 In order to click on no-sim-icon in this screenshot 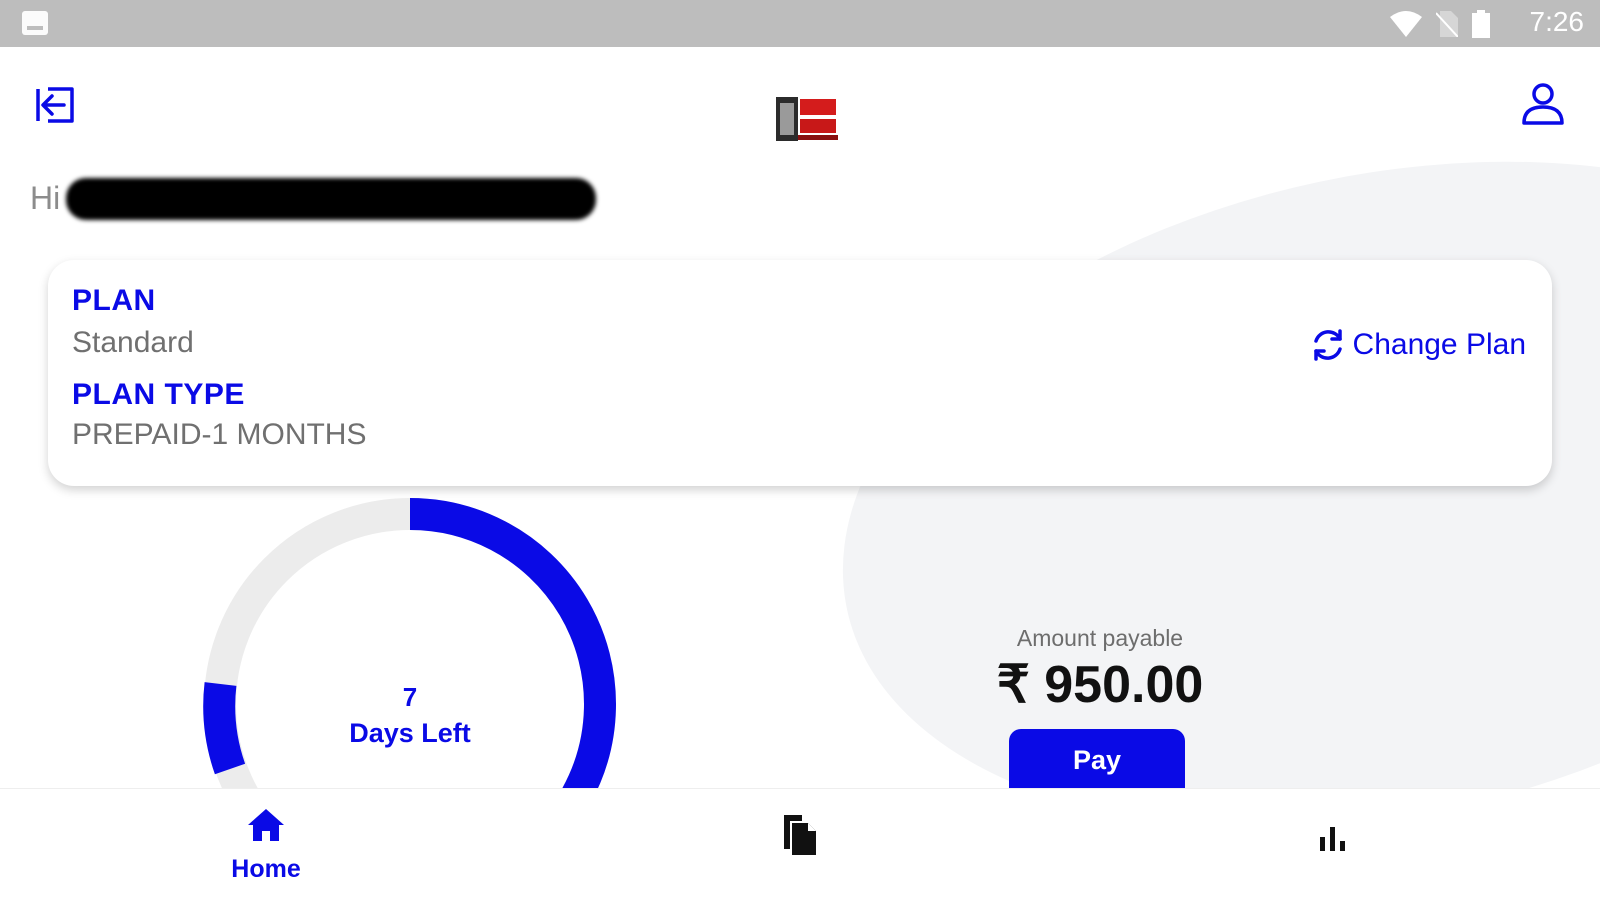, I will do `click(1447, 24)`.